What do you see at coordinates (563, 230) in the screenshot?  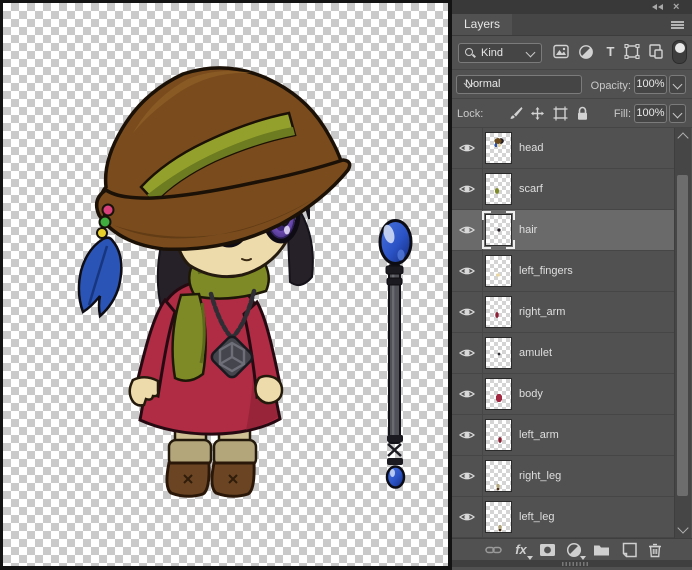 I see `layer-row-hair: hair` at bounding box center [563, 230].